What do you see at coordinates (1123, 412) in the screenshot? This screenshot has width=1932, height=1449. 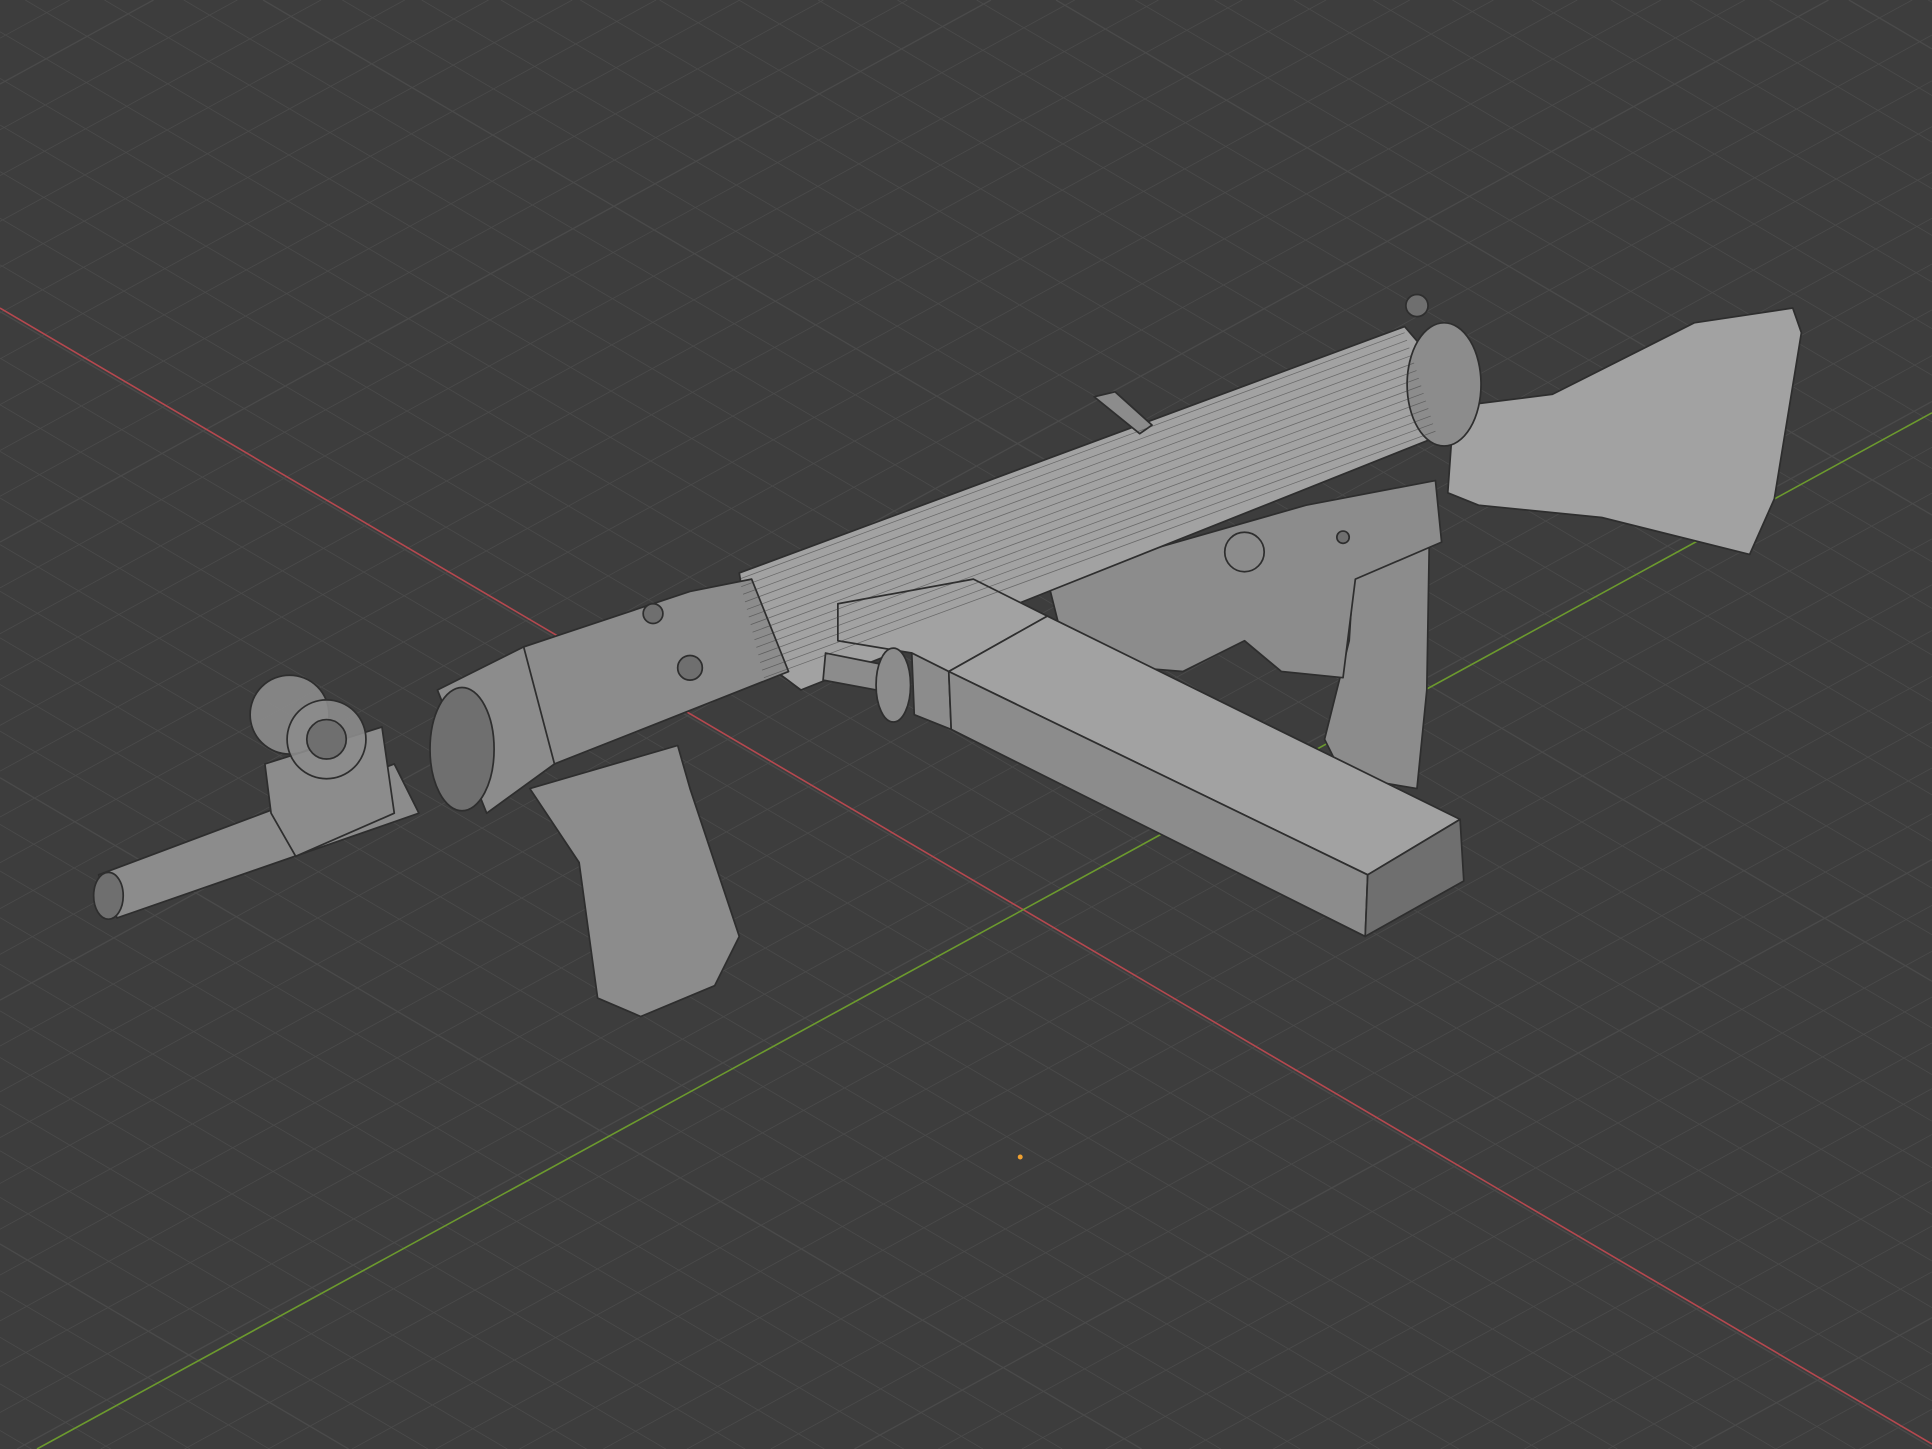 I see `cocking-handle` at bounding box center [1123, 412].